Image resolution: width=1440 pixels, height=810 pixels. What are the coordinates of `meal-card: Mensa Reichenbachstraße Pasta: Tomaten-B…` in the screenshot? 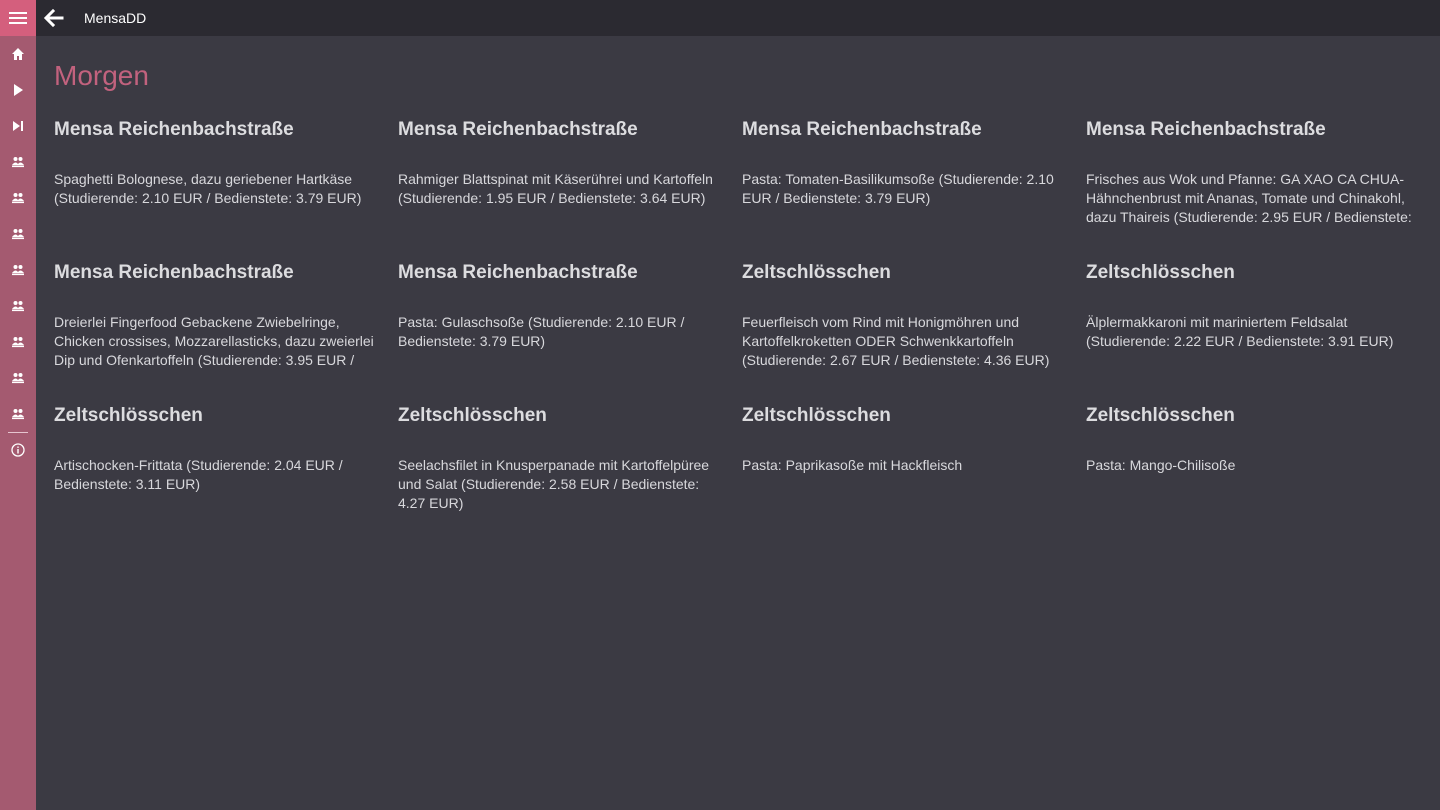 It's located at (914, 189).